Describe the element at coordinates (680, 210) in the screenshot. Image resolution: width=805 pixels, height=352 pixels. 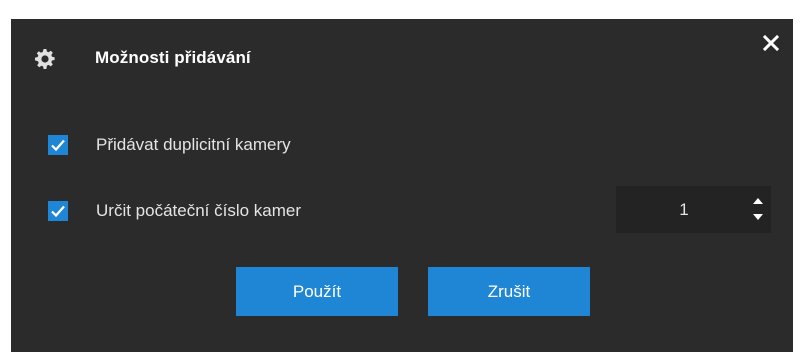
I see `start-number-value: 1` at that location.